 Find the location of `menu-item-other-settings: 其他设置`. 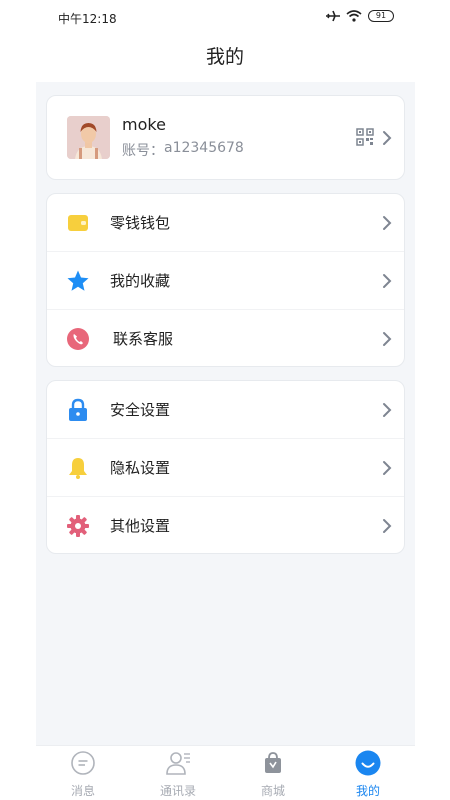

menu-item-other-settings: 其他设置 is located at coordinates (225, 526).